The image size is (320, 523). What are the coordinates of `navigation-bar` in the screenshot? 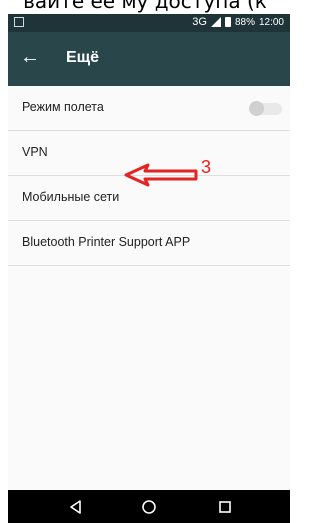 It's located at (149, 506).